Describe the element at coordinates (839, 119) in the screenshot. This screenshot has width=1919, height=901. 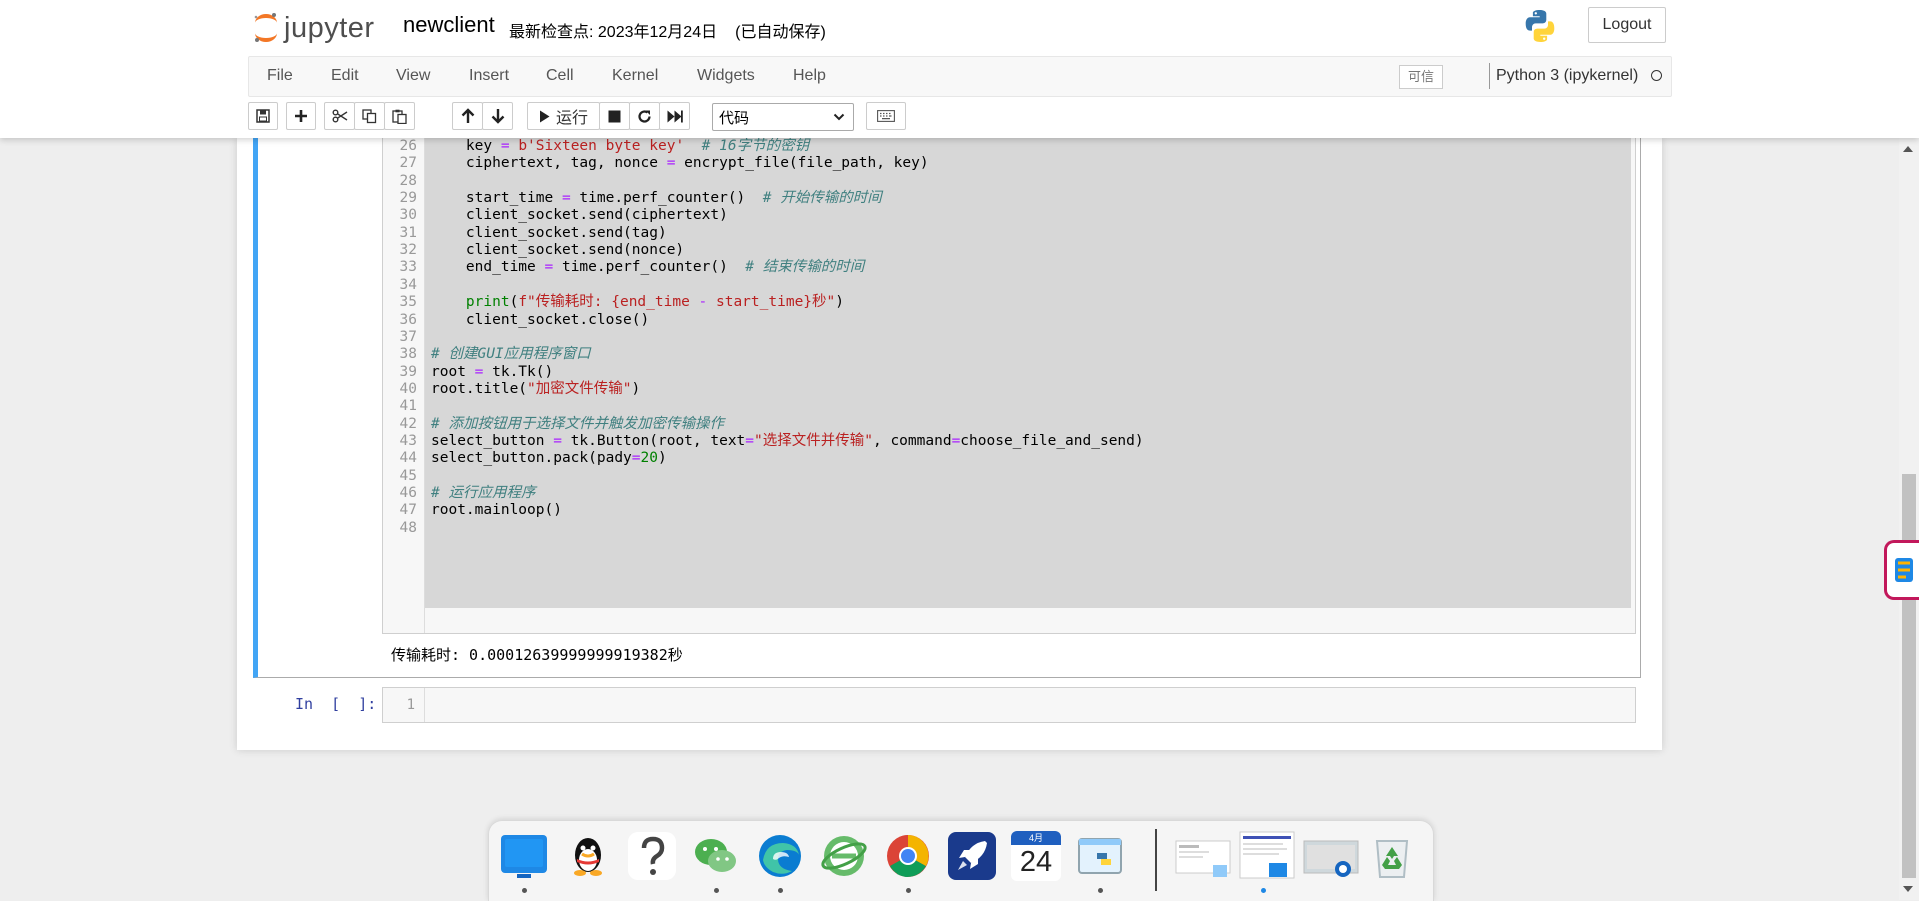
I see `chevron-down-icon` at that location.